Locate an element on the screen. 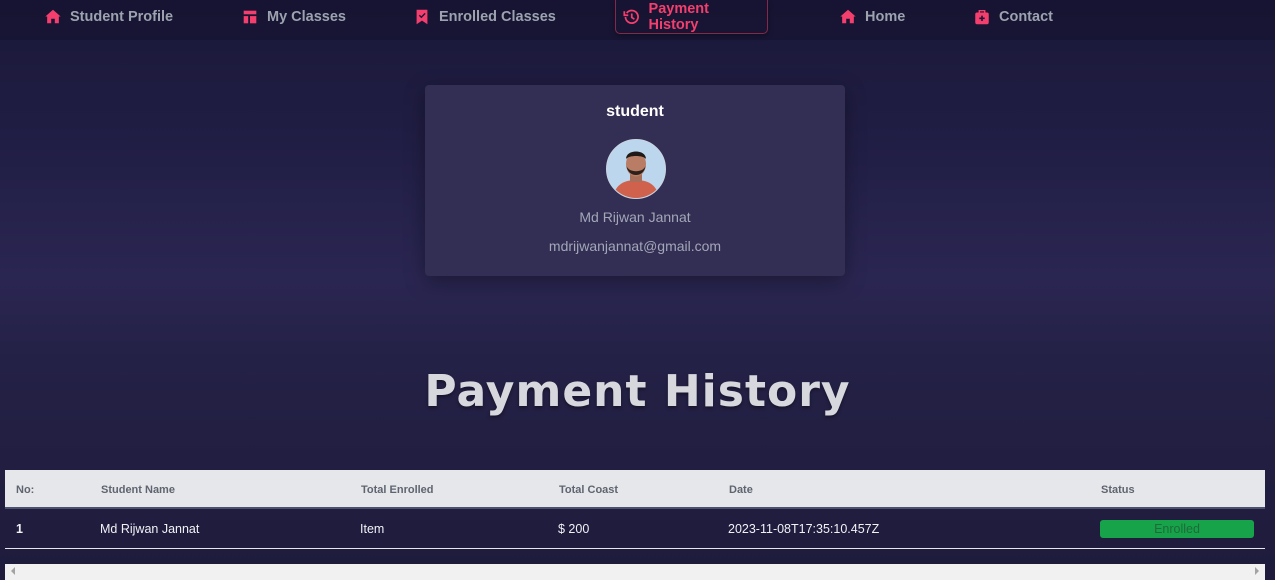 Image resolution: width=1275 pixels, height=580 pixels. nav-label: Home is located at coordinates (885, 17).